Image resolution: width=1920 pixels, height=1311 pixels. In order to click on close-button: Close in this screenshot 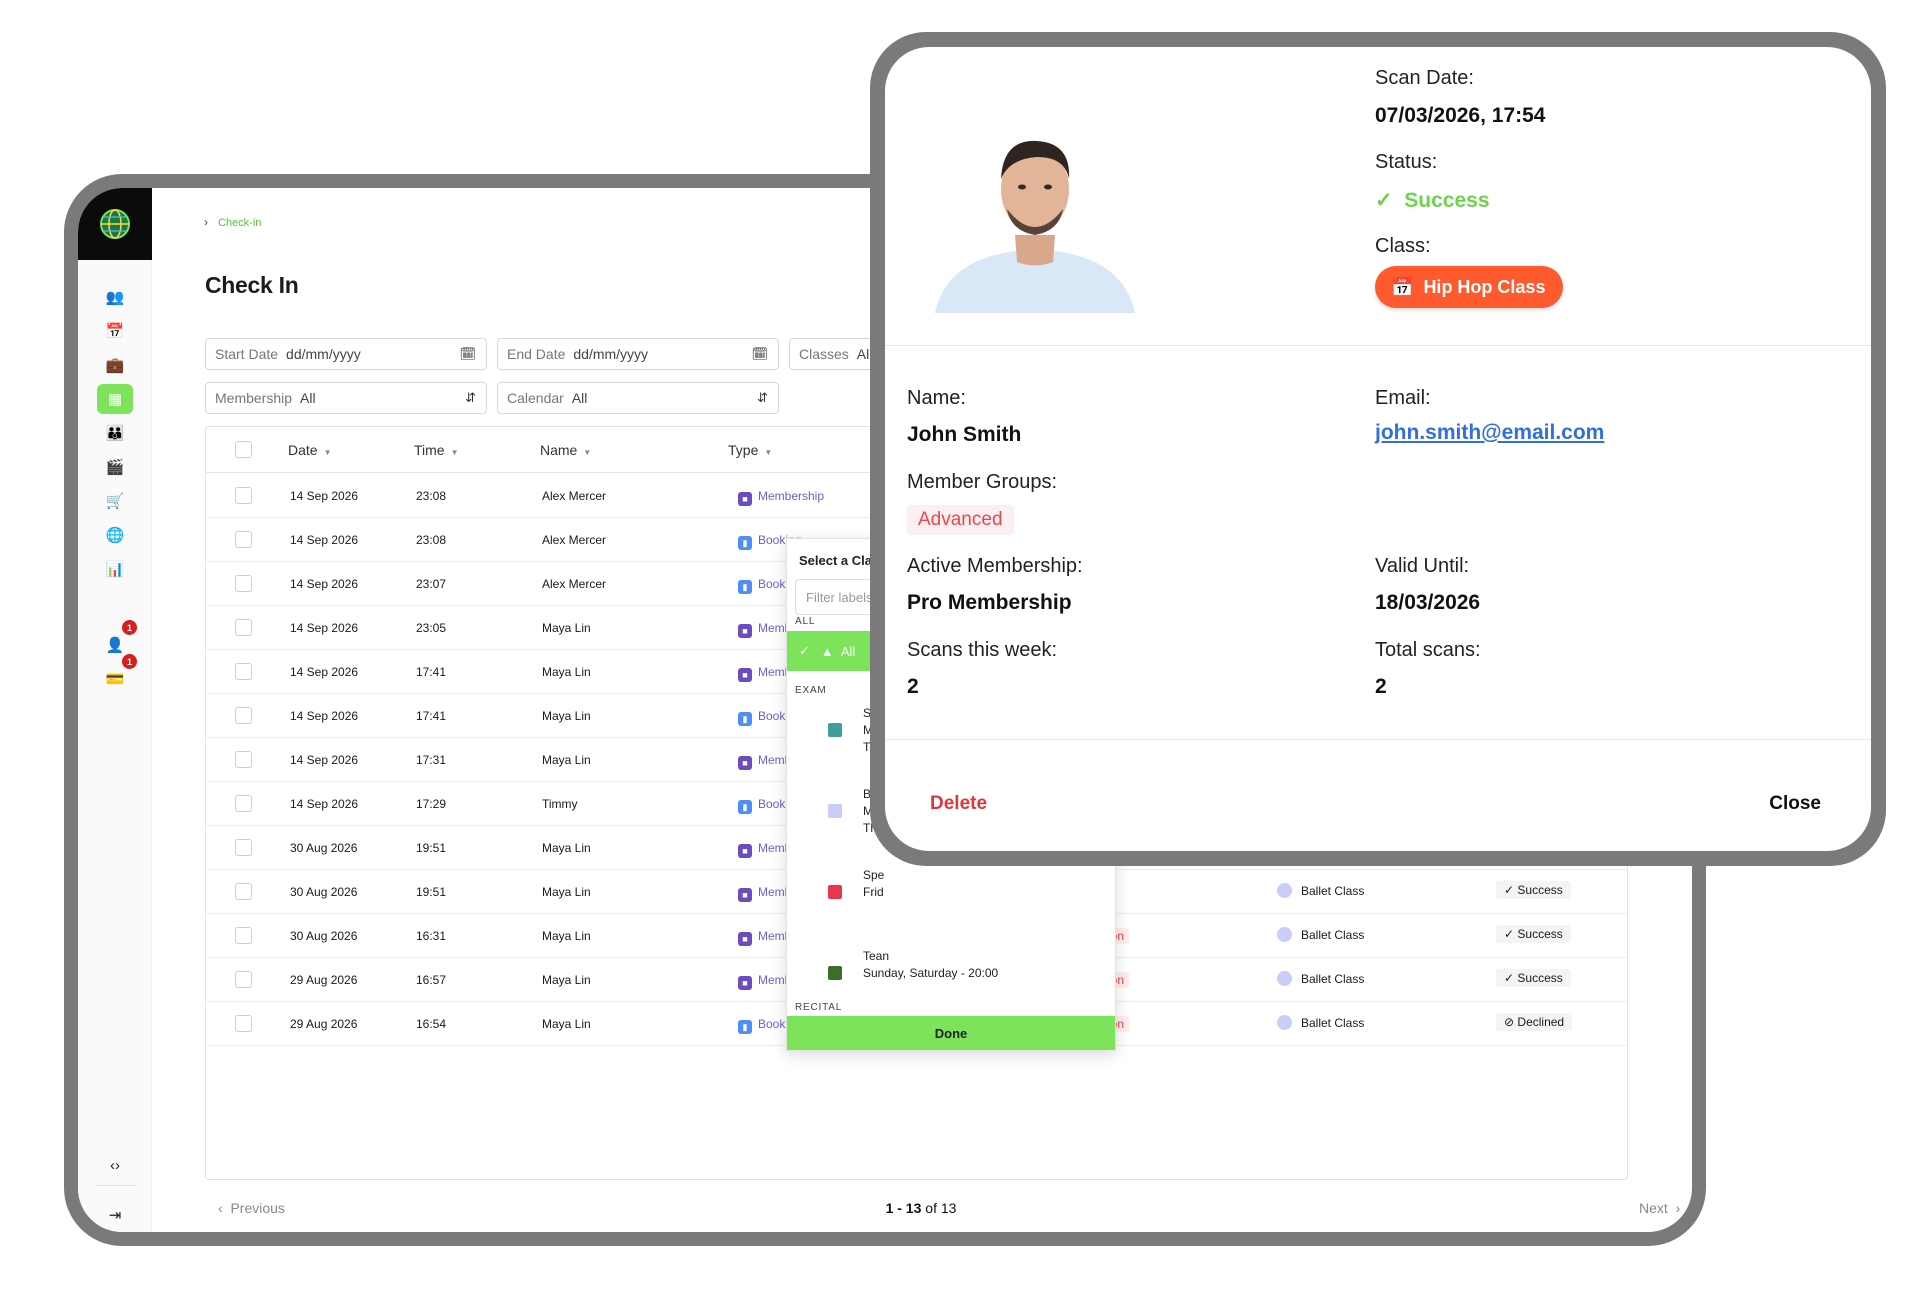, I will do `click(1795, 804)`.